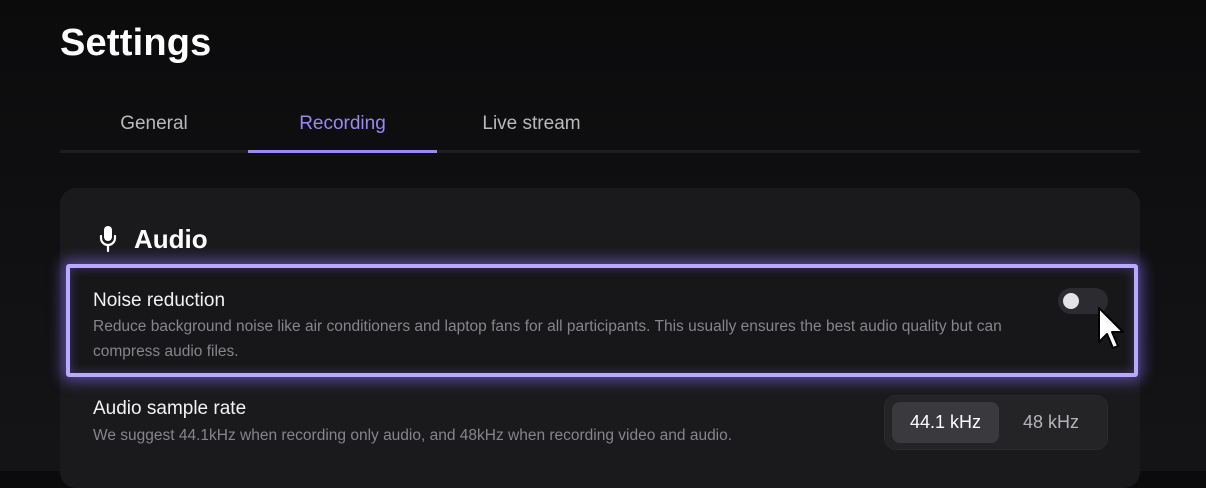 This screenshot has width=1206, height=488. Describe the element at coordinates (1071, 301) in the screenshot. I see `toggle-knob` at that location.